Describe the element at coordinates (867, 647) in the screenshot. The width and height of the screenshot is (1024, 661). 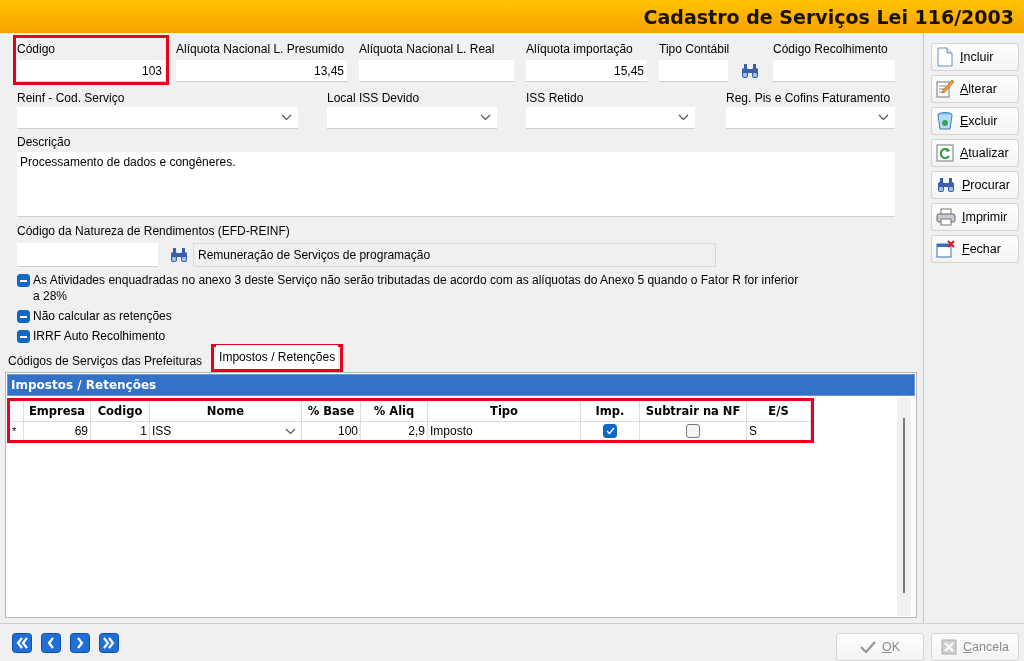
I see `checkmark-icon` at that location.